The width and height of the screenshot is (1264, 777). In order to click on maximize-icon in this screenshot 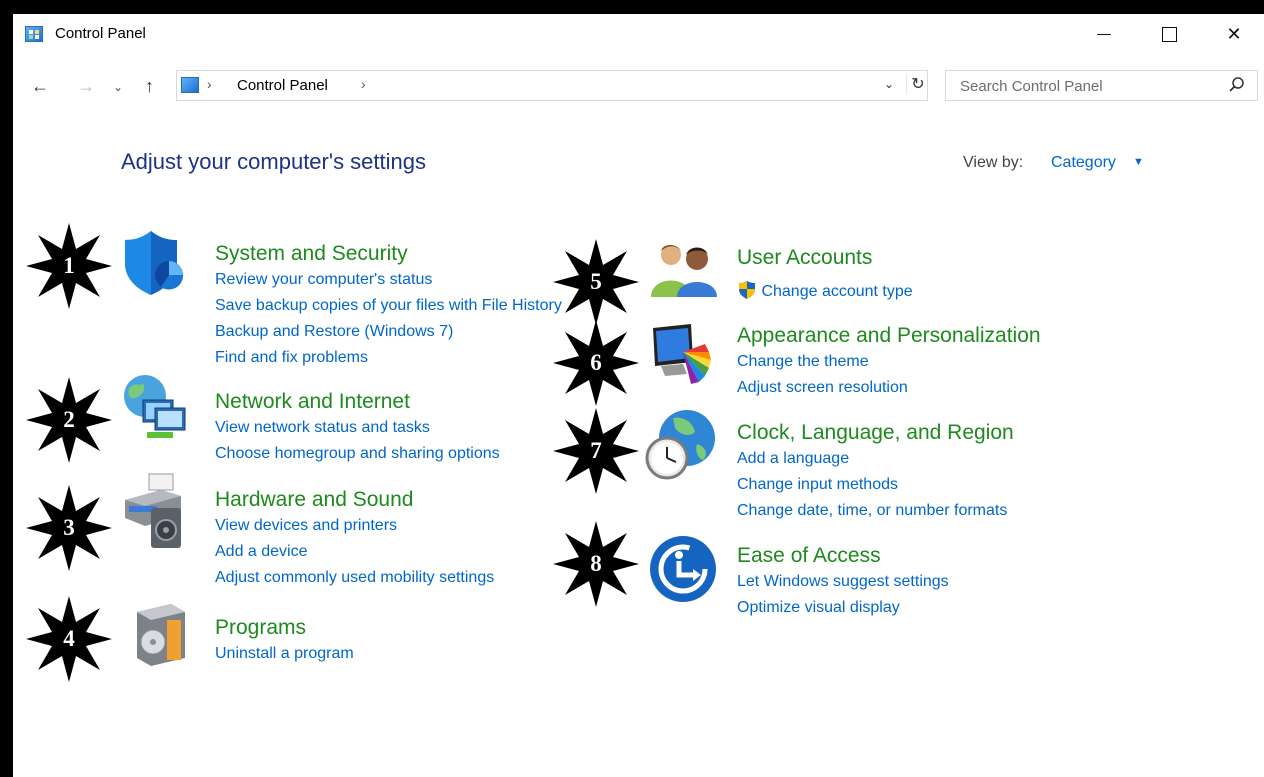, I will do `click(1169, 34)`.